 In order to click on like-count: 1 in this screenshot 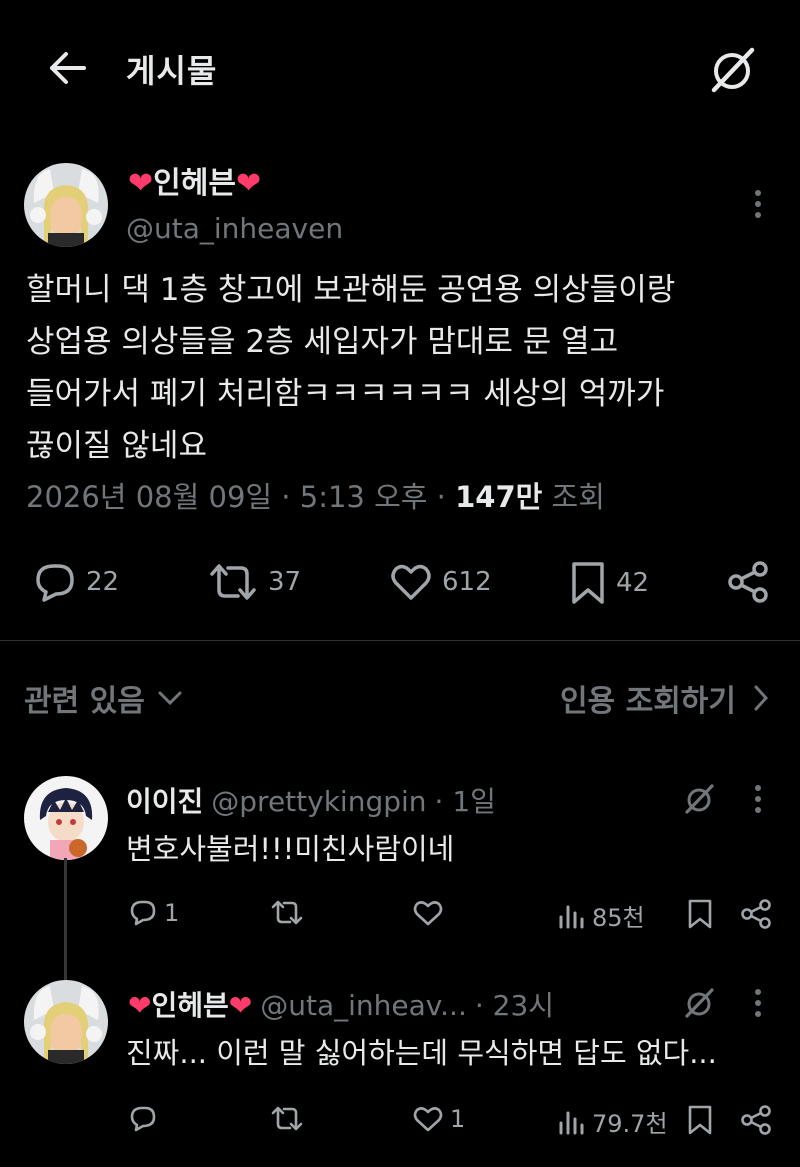, I will do `click(458, 1119)`.